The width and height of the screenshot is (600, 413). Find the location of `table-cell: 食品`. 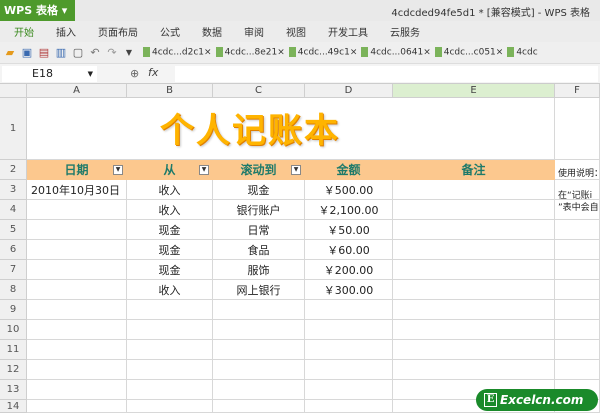

table-cell: 食品 is located at coordinates (259, 250).